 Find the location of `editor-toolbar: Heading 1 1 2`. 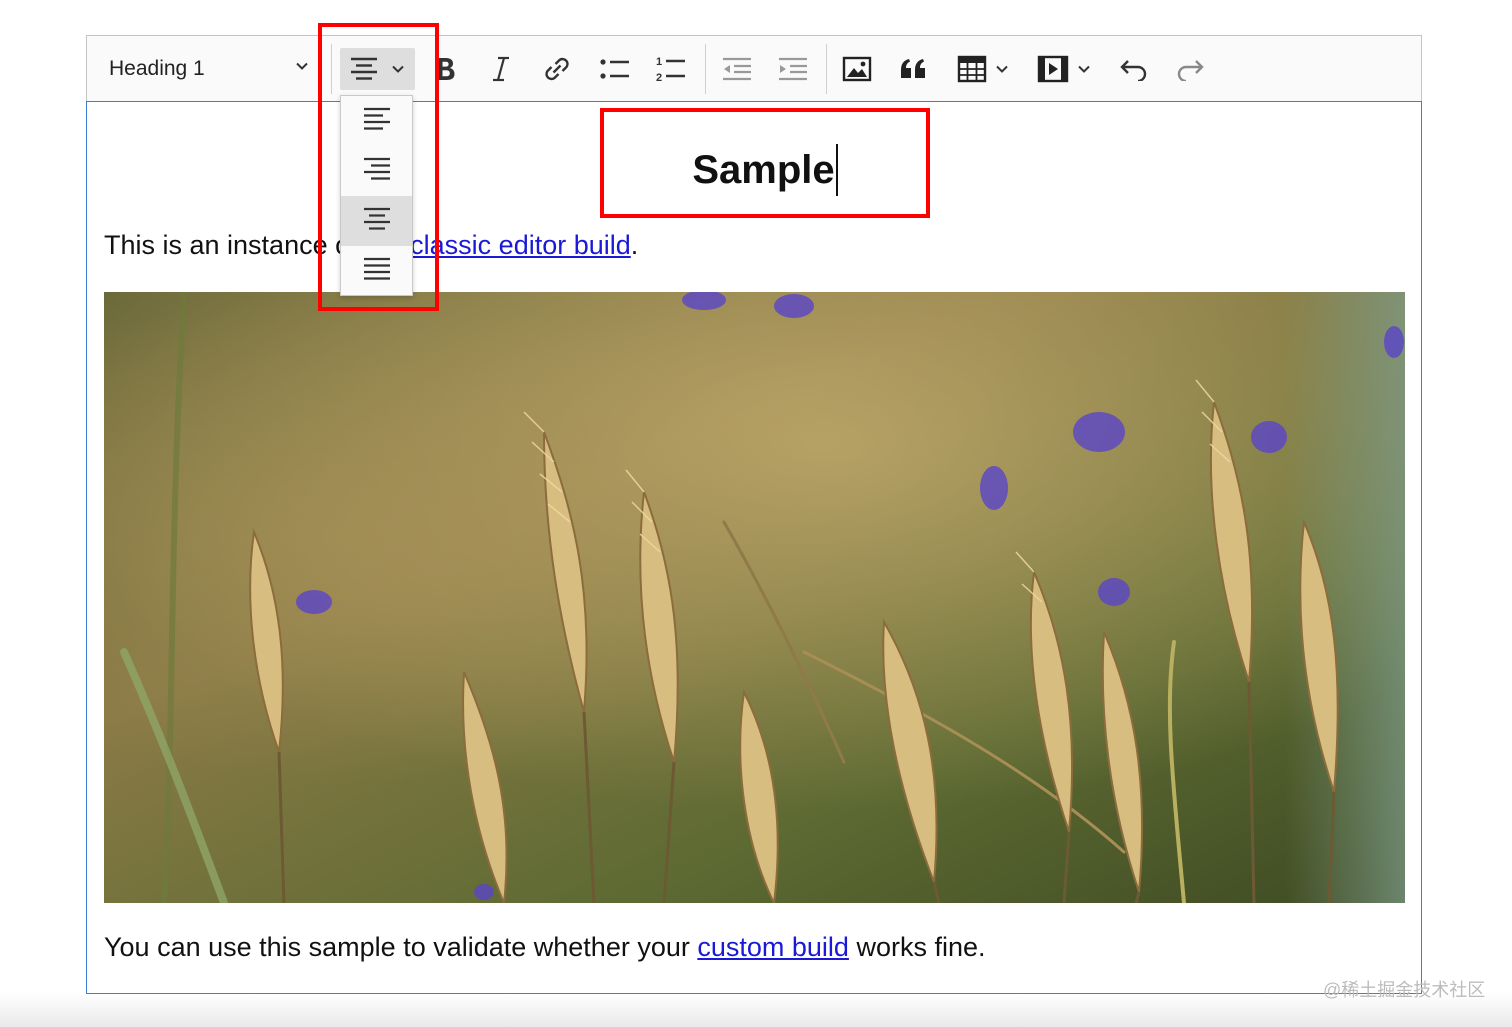

editor-toolbar: Heading 1 1 2 is located at coordinates (754, 69).